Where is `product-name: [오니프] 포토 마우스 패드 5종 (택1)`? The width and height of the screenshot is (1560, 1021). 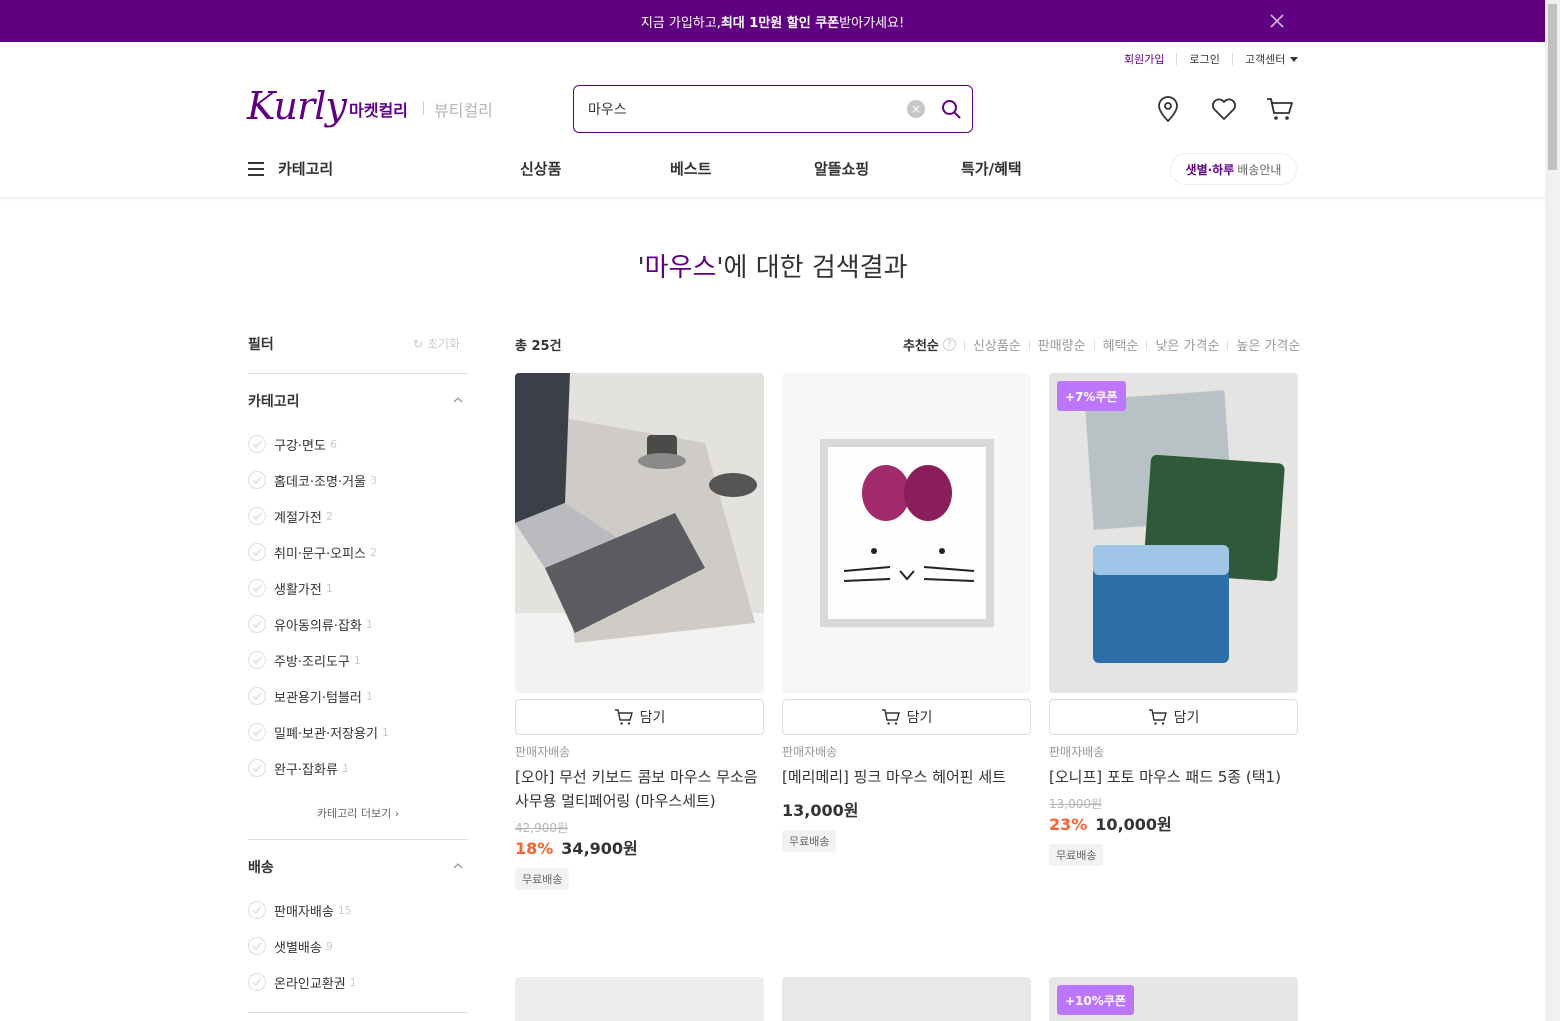 product-name: [오니프] 포토 마우스 패드 5종 (택1) is located at coordinates (1173, 777).